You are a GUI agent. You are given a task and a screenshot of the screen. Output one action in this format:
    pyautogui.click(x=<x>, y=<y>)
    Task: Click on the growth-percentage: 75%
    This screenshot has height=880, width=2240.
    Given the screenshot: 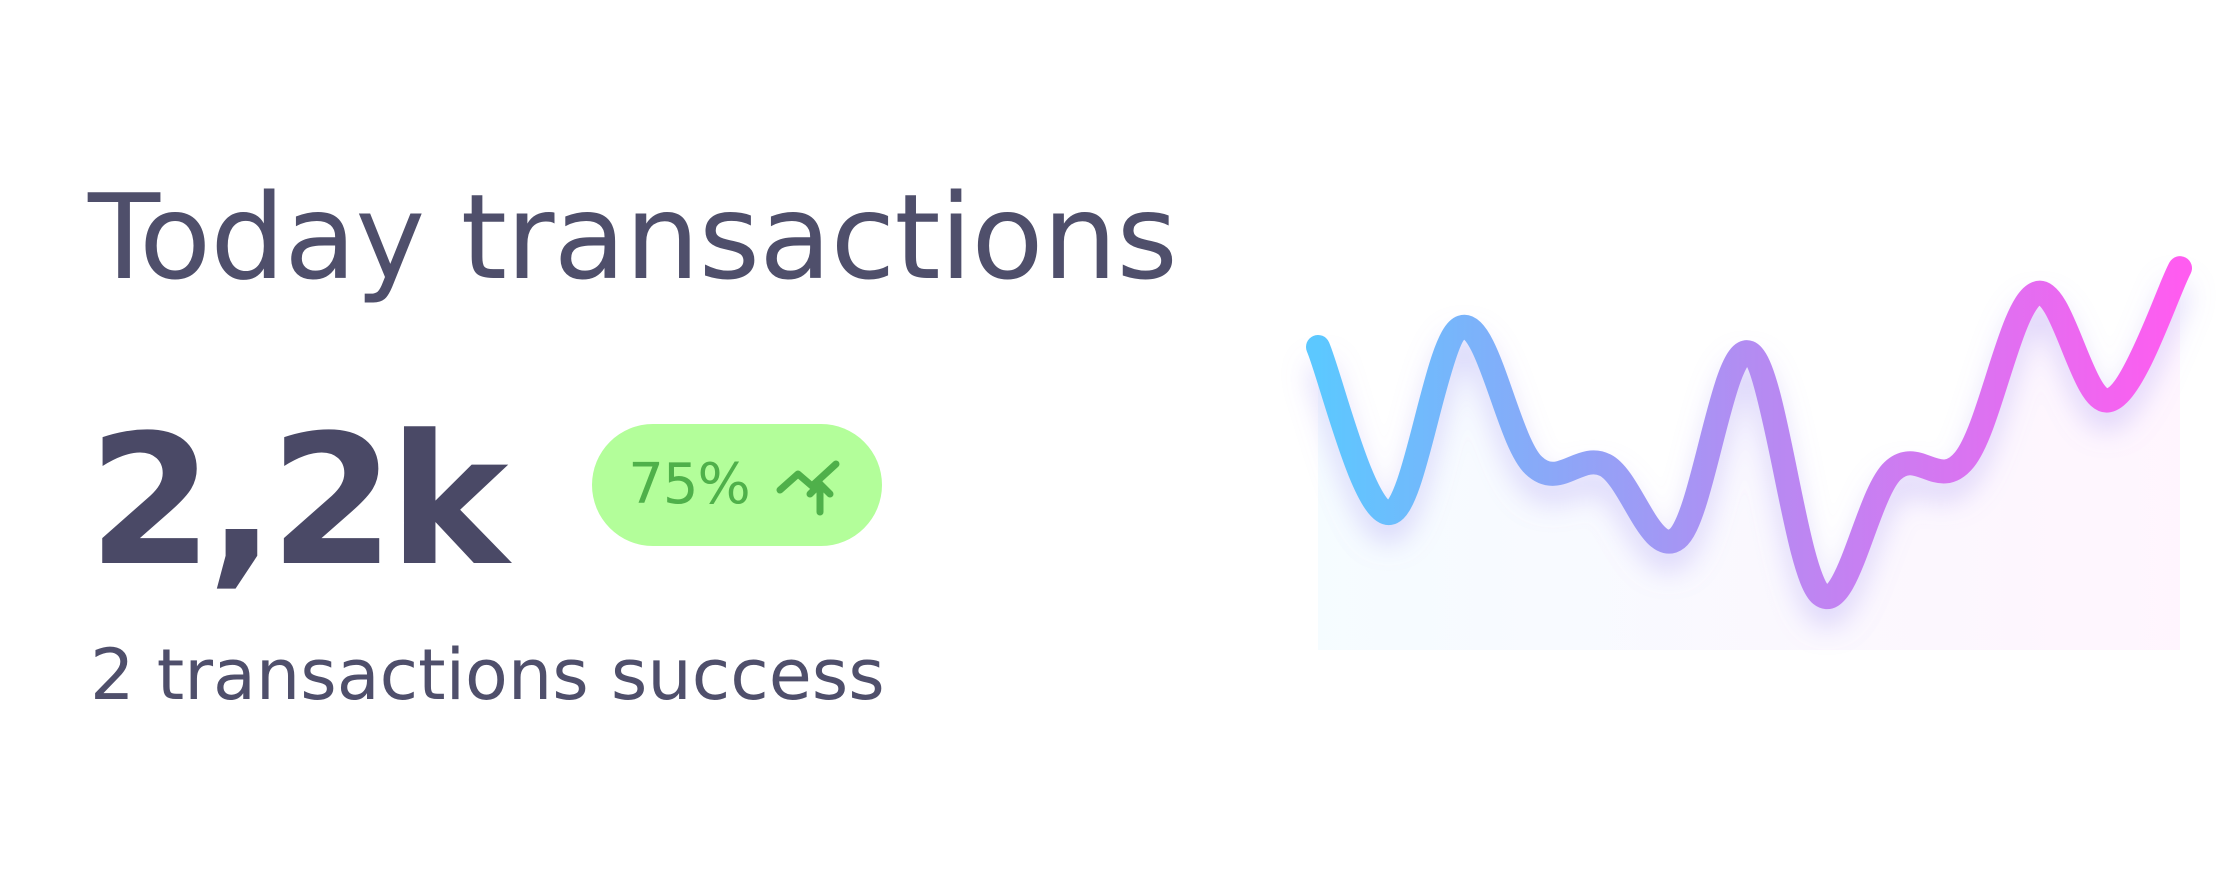 What is the action you would take?
    pyautogui.click(x=689, y=484)
    